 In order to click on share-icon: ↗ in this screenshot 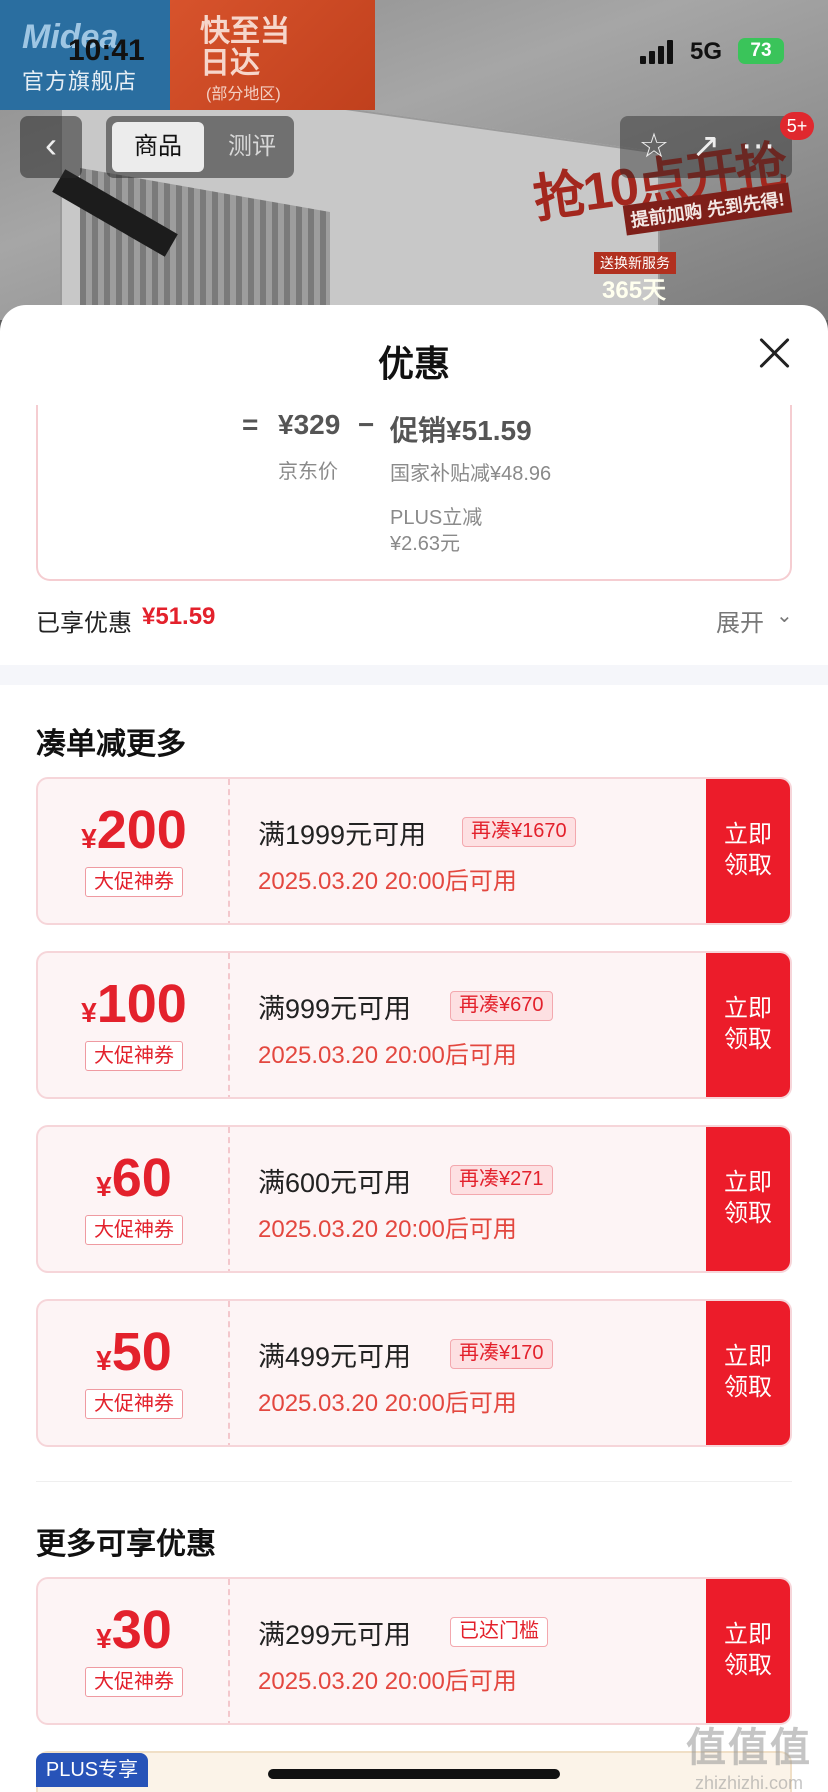, I will do `click(706, 146)`.